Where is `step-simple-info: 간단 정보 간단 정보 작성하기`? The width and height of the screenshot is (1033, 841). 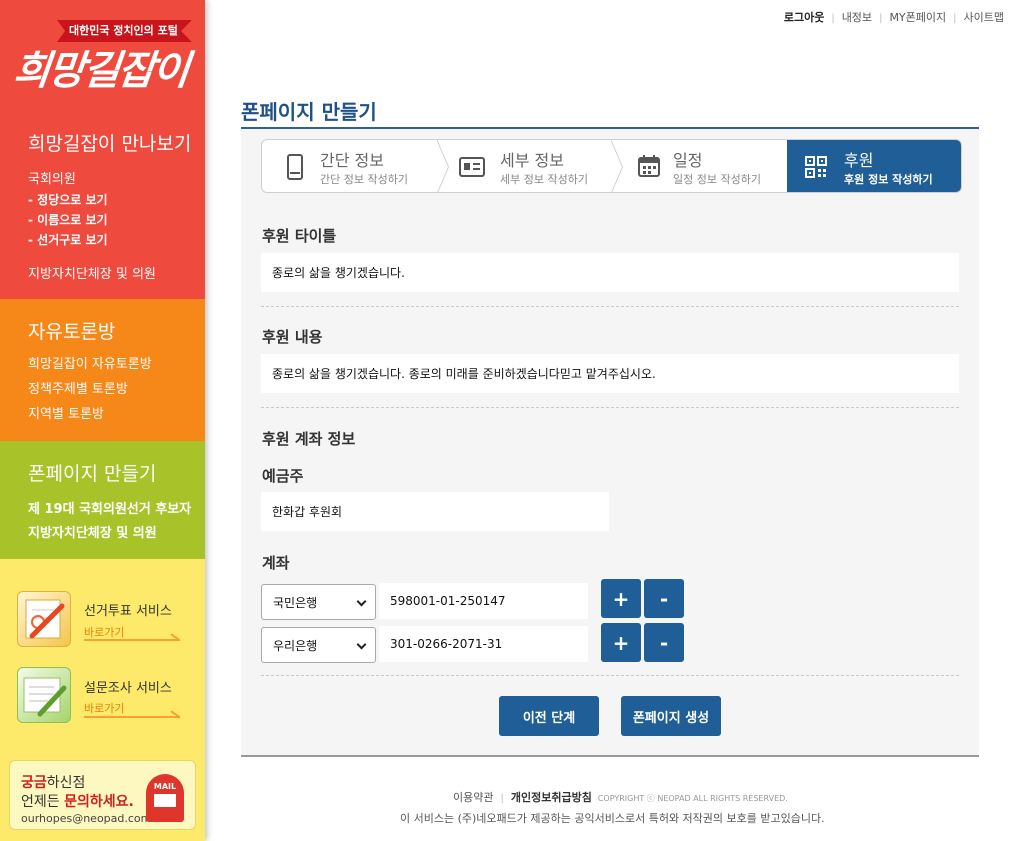
step-simple-info: 간단 정보 간단 정보 작성하기 is located at coordinates (349, 166).